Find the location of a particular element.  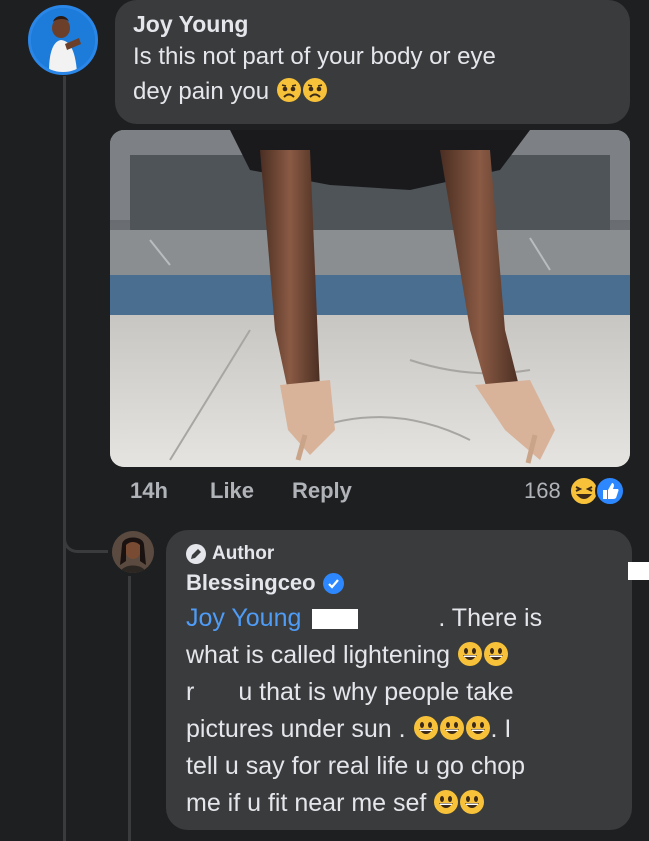

thread-connector is located at coordinates (85, 532).